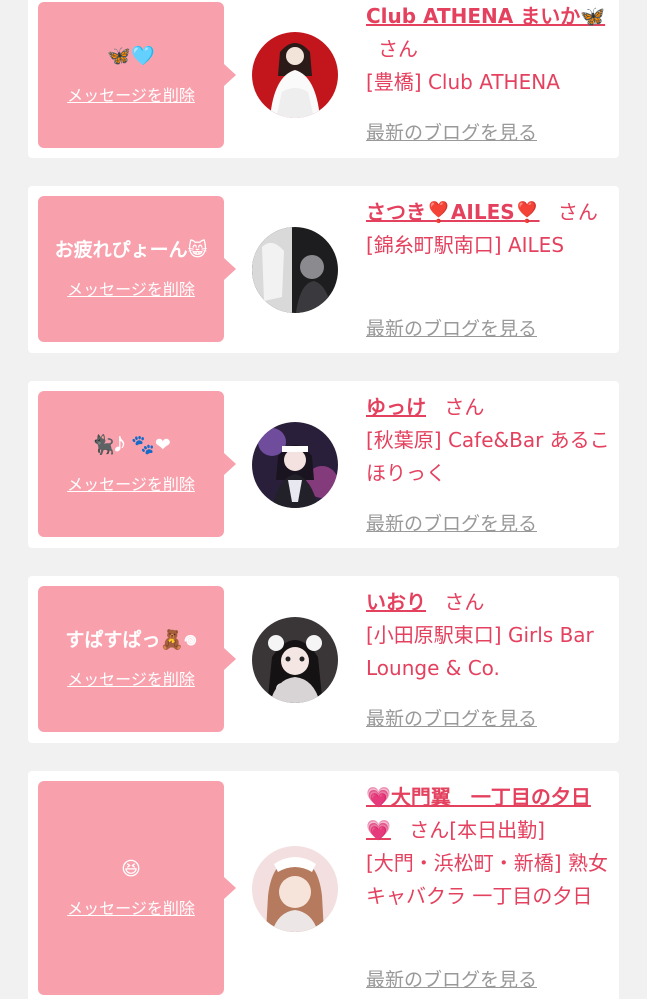 This screenshot has height=999, width=647. Describe the element at coordinates (489, 49) in the screenshot. I see `sender-info: Club ATHENA まいか🦋 さん [豊橋] Club ATHENA` at that location.